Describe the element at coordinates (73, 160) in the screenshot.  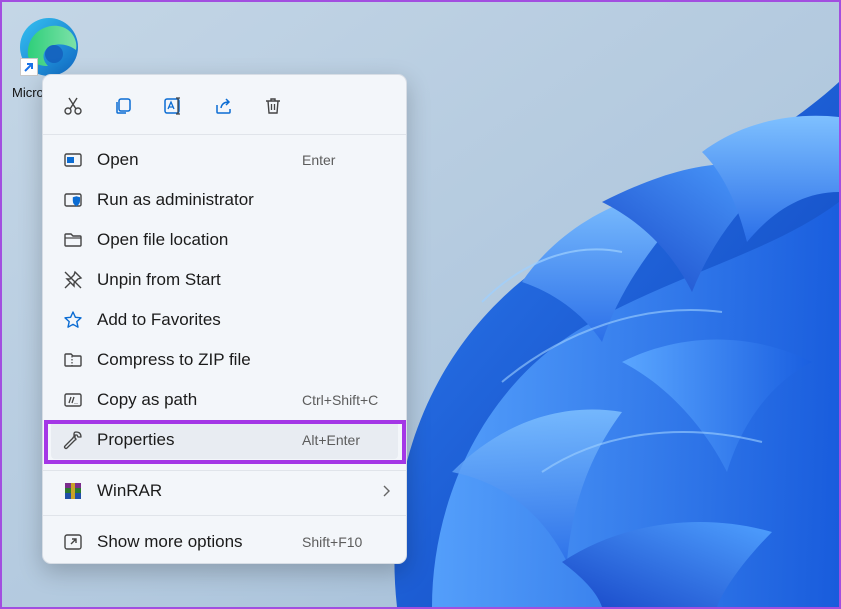
I see `open-window-icon` at that location.